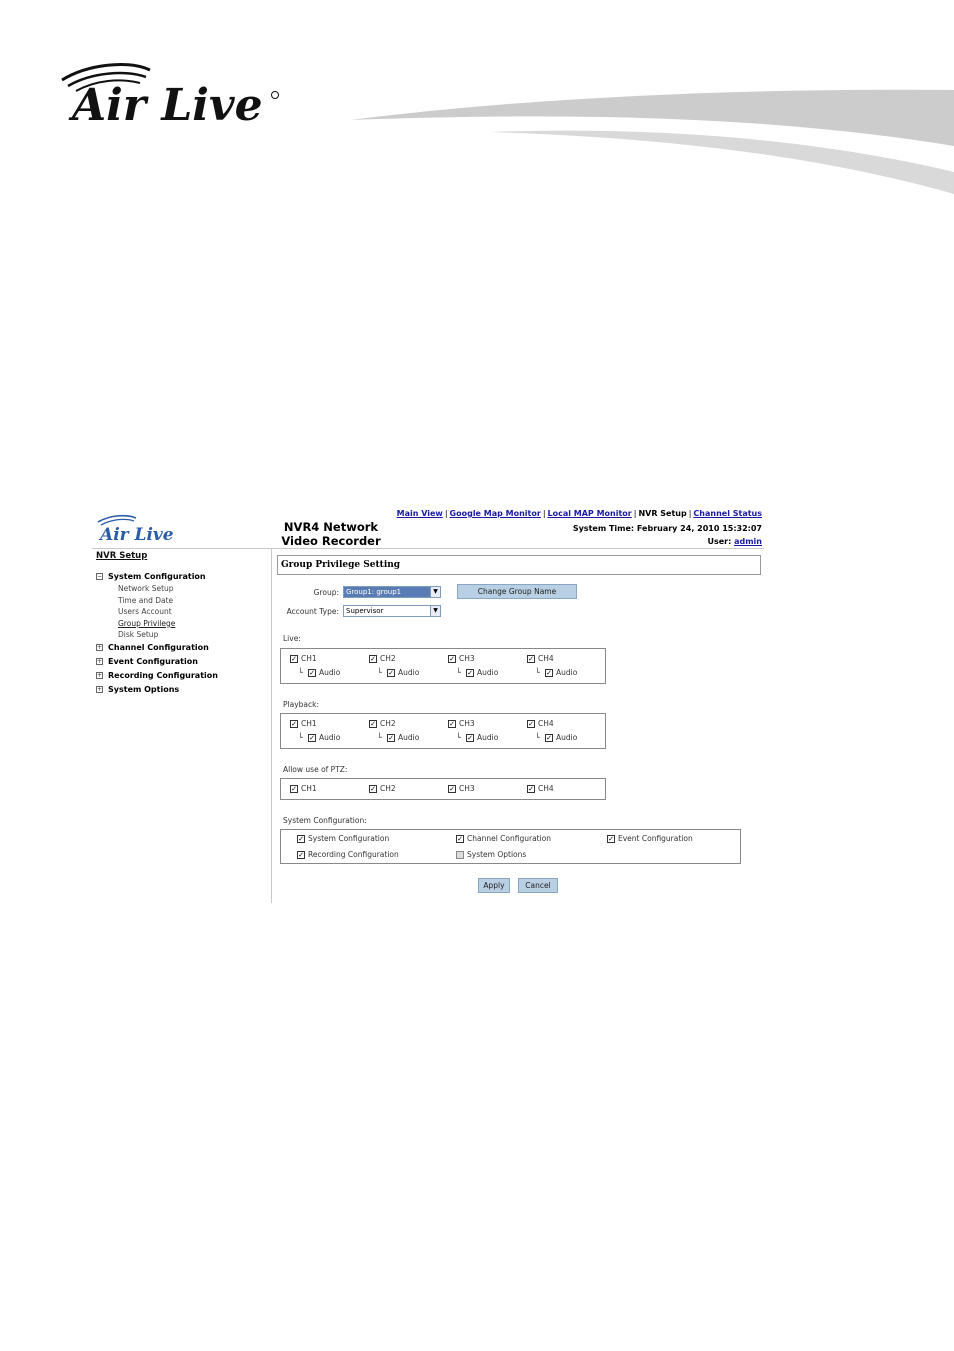 The width and height of the screenshot is (954, 1351). I want to click on playback-ch4-audio-checkbox: └ ✓ Audio, so click(556, 737).